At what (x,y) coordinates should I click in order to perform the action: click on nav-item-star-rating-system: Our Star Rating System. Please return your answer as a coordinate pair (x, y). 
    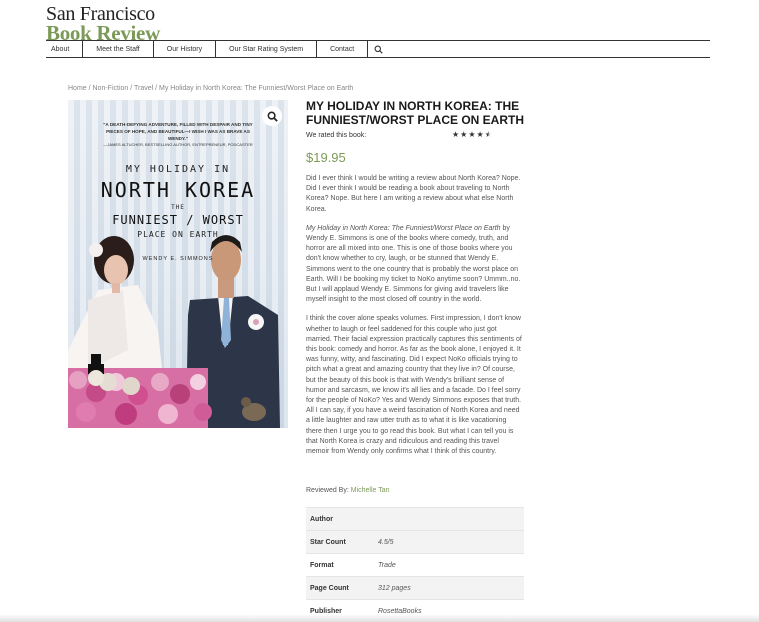
    Looking at the image, I should click on (267, 49).